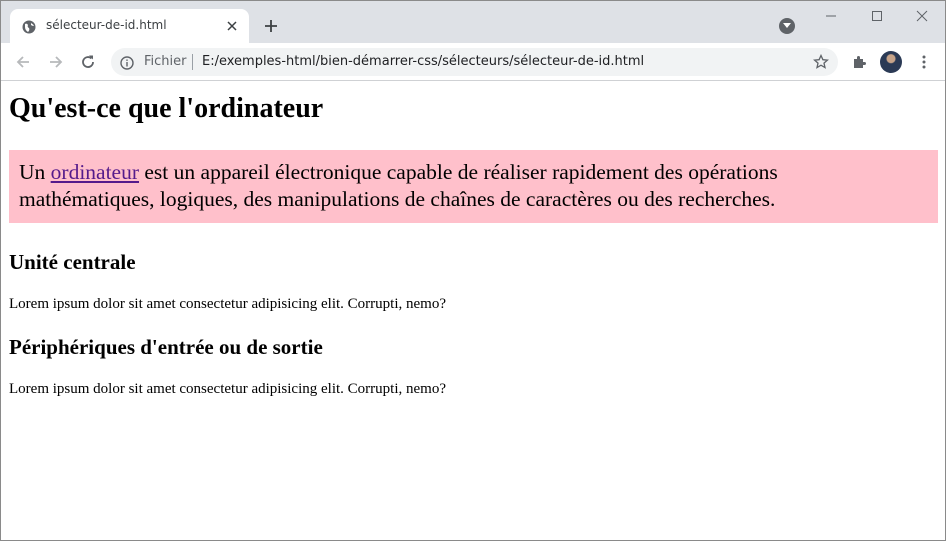 The image size is (946, 541). Describe the element at coordinates (877, 16) in the screenshot. I see `maximize-icon` at that location.